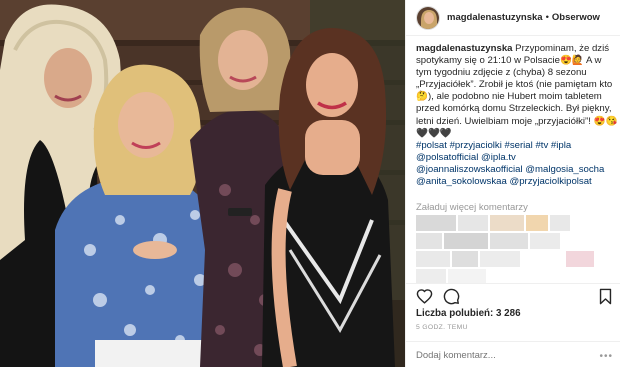 The width and height of the screenshot is (620, 367). What do you see at coordinates (506, 355) in the screenshot?
I see `comment-input` at bounding box center [506, 355].